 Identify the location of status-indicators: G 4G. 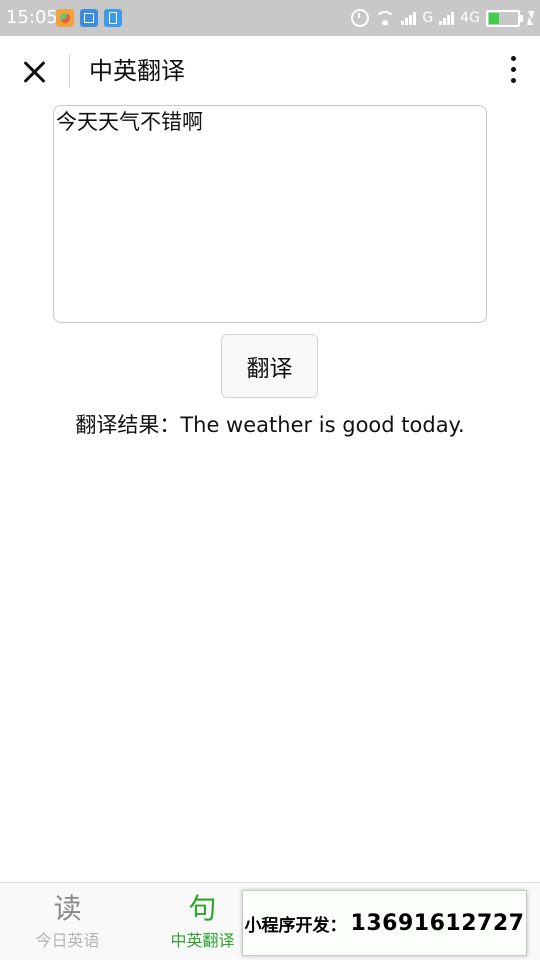
(442, 18).